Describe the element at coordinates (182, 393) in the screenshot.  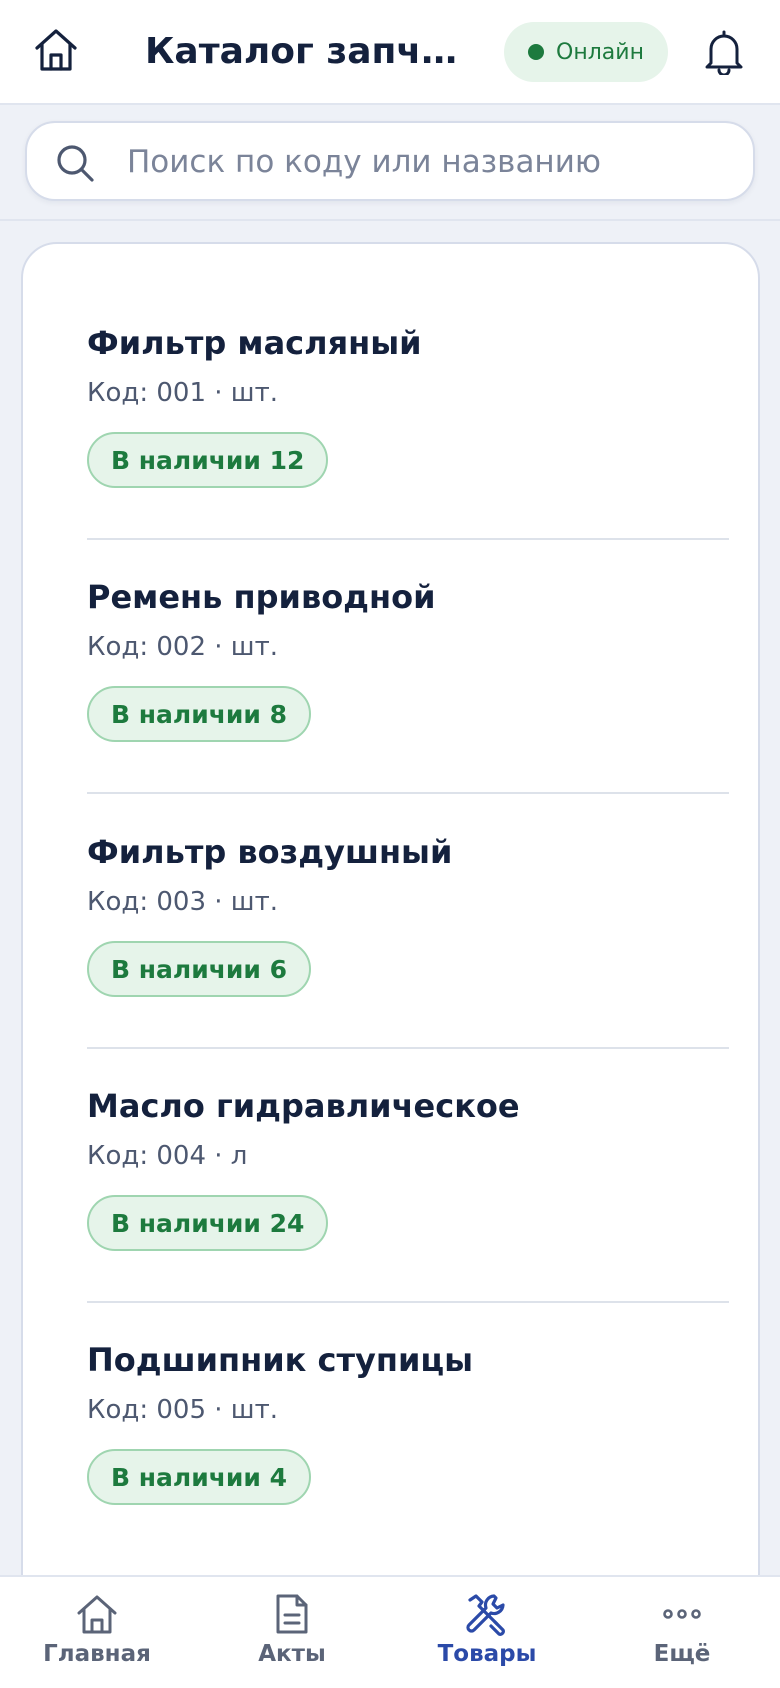
I see `item-code: Код: 001 · шт.` at that location.